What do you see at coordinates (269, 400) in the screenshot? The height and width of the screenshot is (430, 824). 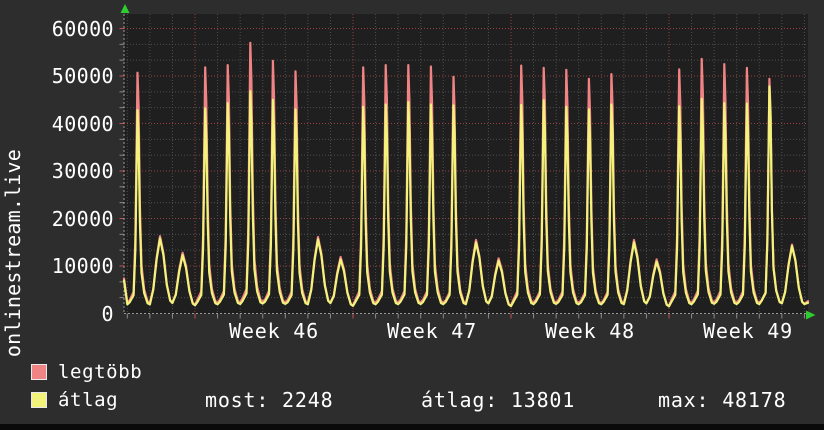 I see `stat-current: most: 2248` at bounding box center [269, 400].